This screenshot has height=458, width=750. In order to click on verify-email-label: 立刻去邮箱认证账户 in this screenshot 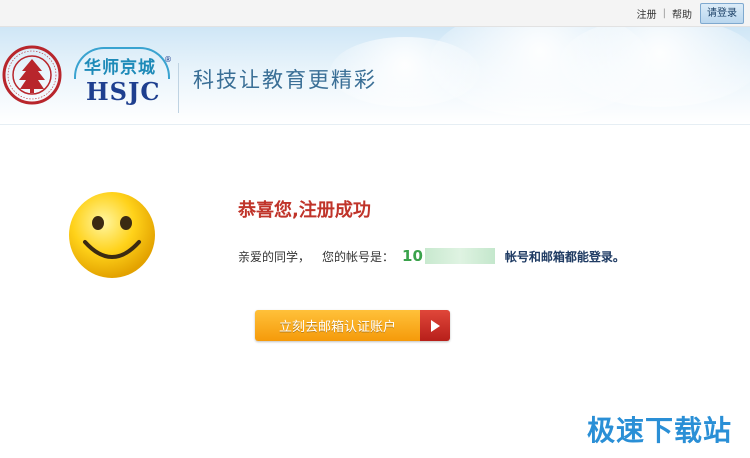, I will do `click(337, 325)`.